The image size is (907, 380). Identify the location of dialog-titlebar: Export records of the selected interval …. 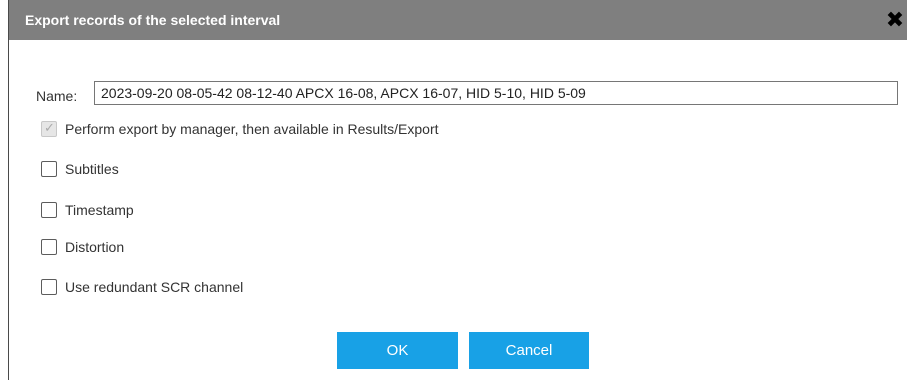
(458, 20).